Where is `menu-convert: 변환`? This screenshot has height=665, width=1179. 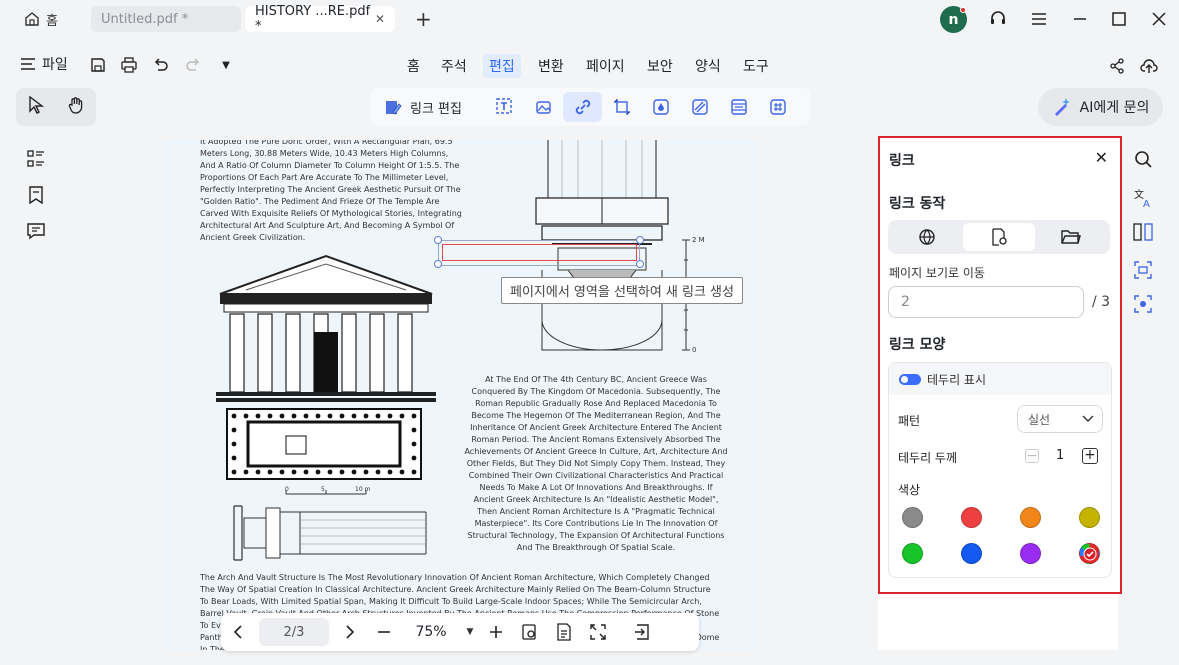
menu-convert: 변환 is located at coordinates (551, 66).